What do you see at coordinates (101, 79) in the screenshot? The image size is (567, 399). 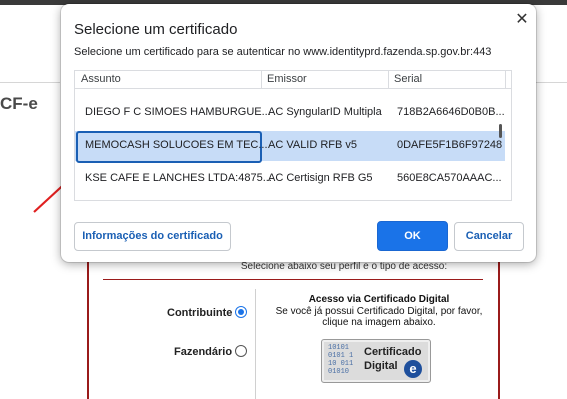 I see `column-header-subject: Assunto` at bounding box center [101, 79].